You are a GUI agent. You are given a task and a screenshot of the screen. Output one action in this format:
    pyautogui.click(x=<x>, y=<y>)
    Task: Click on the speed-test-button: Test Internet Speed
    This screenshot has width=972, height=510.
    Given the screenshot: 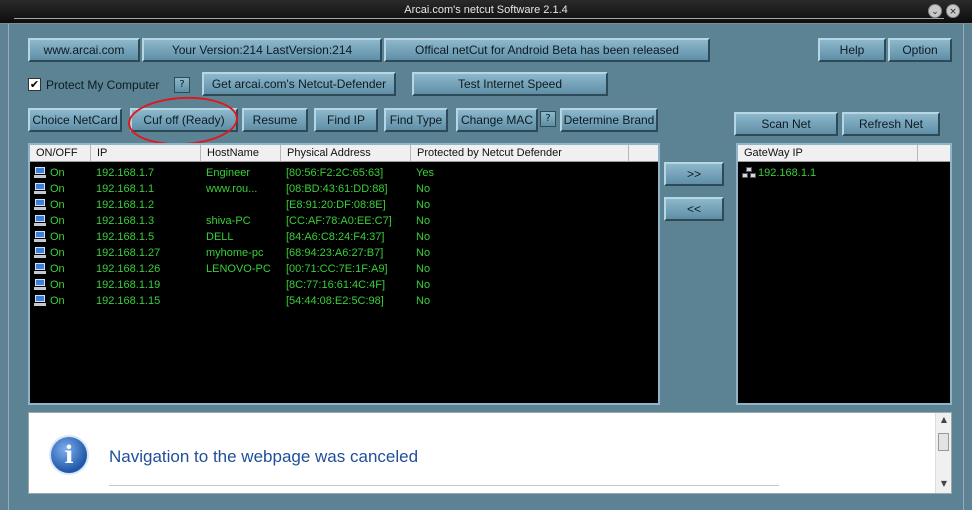 What is the action you would take?
    pyautogui.click(x=510, y=84)
    